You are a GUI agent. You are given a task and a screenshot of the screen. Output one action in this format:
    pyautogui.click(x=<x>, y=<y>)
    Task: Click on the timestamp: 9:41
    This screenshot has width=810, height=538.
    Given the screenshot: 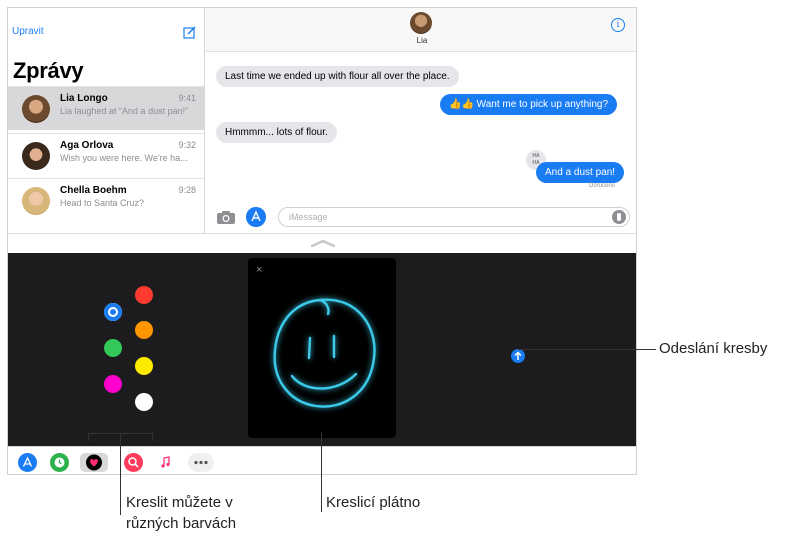 What is the action you would take?
    pyautogui.click(x=187, y=98)
    